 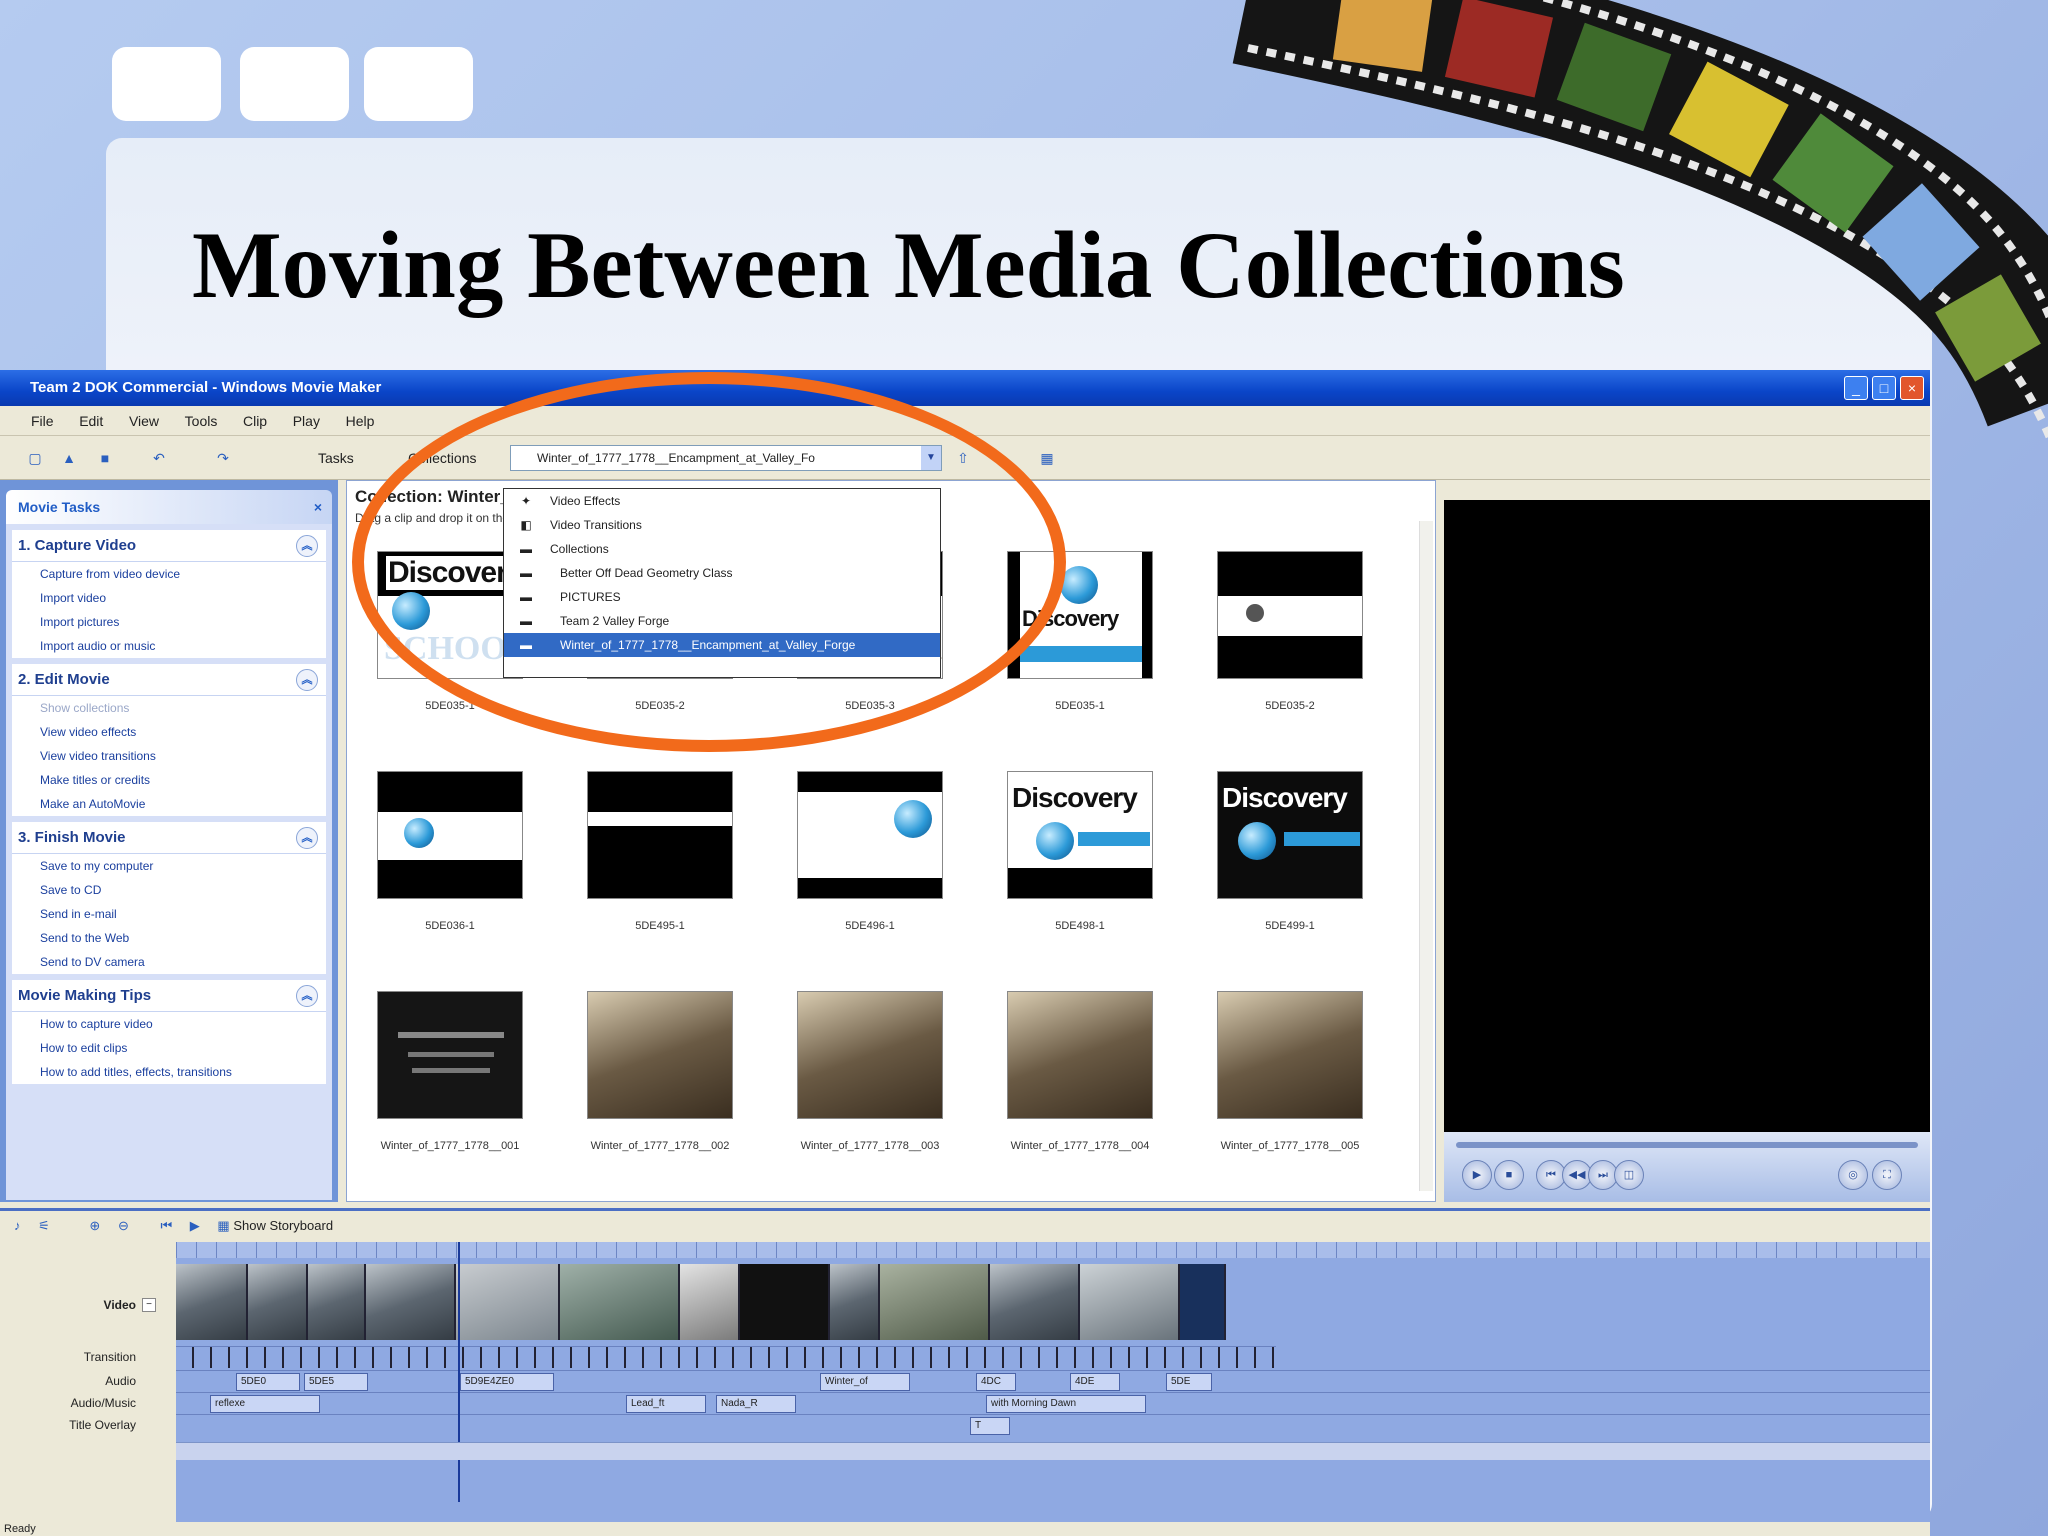 I want to click on seek-bar, so click(x=1687, y=1145).